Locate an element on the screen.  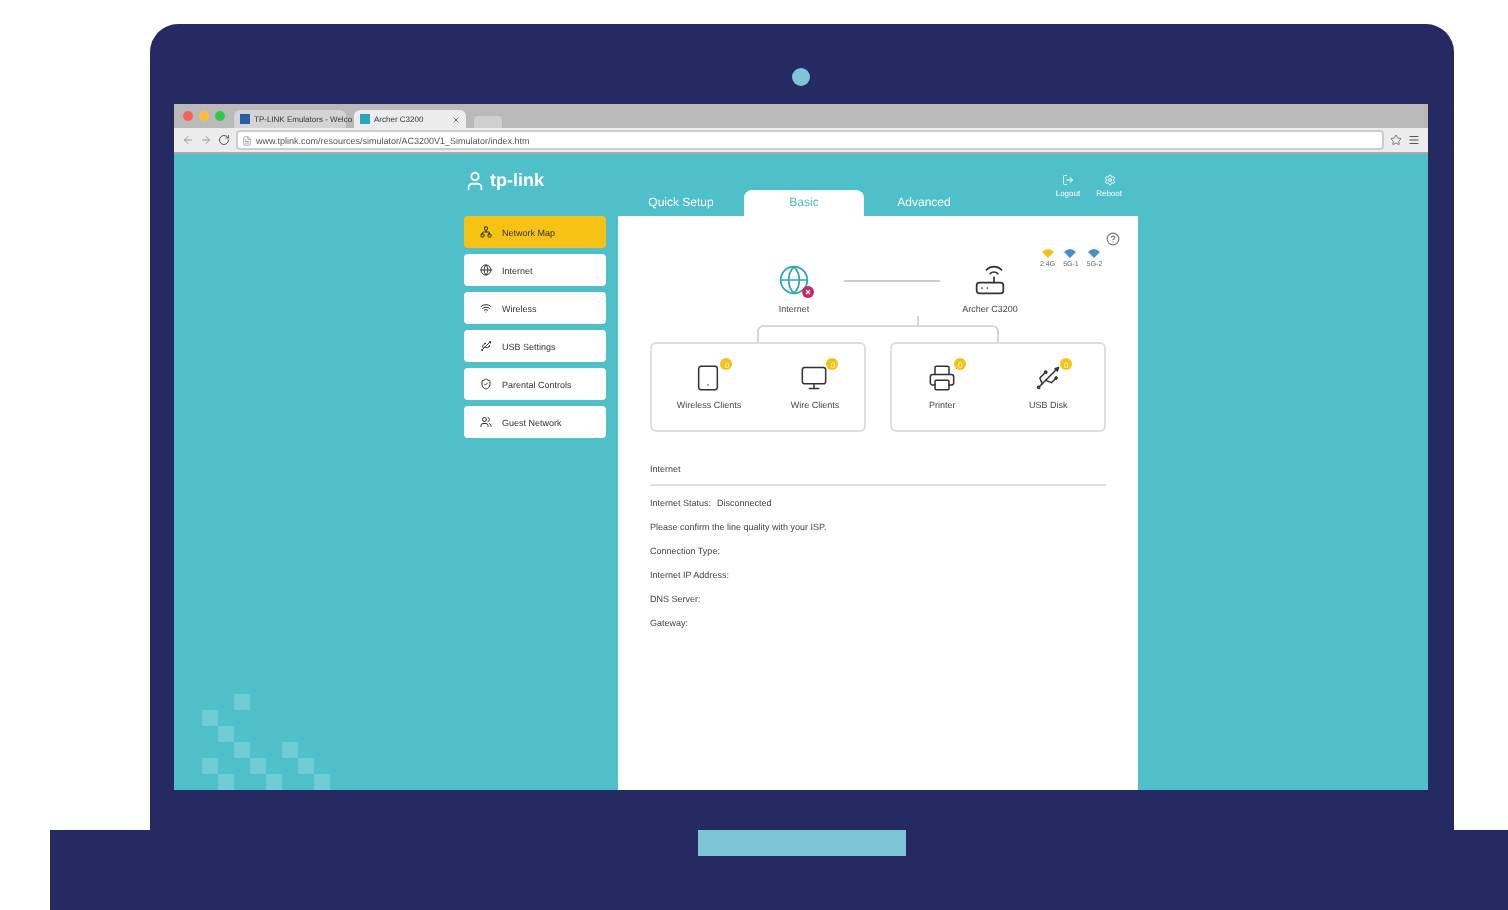
reload-icon is located at coordinates (224, 140).